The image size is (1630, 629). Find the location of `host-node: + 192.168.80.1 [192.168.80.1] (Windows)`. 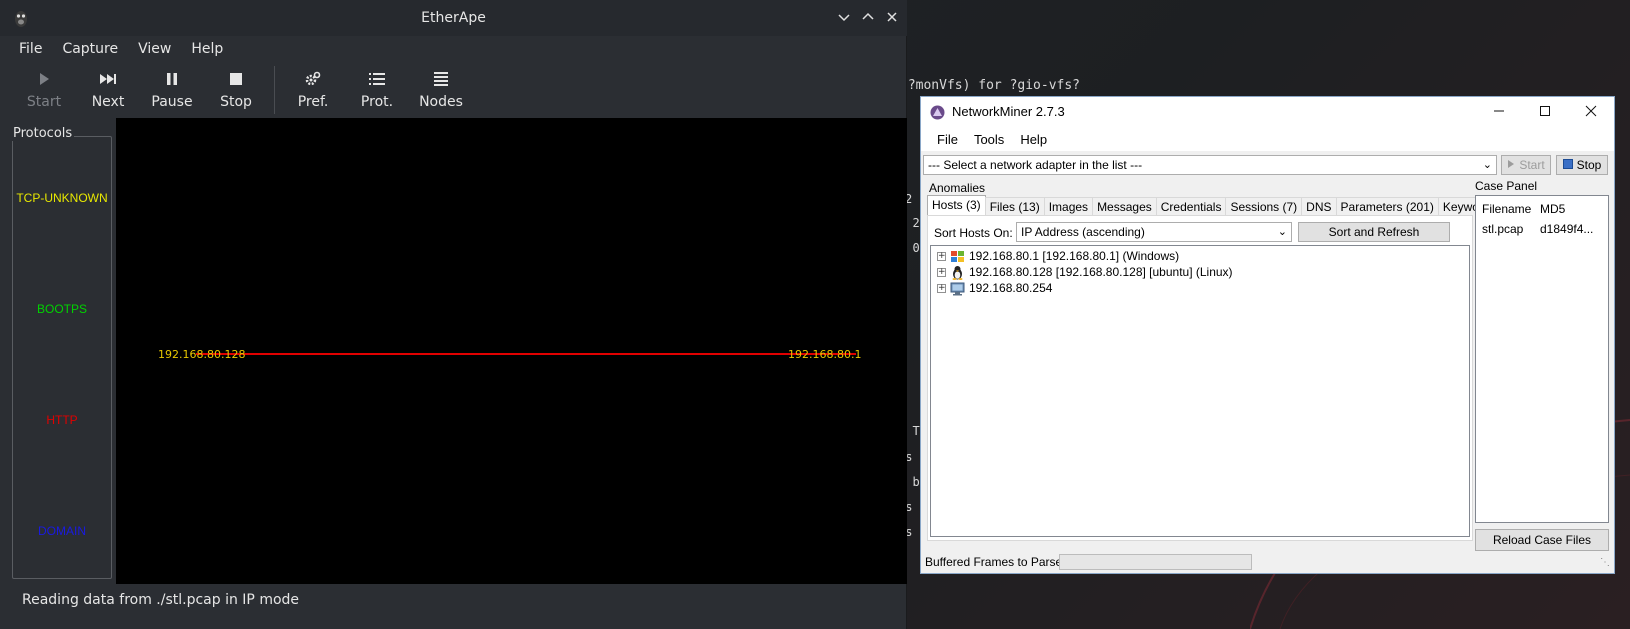

host-node: + 192.168.80.1 [192.168.80.1] (Windows) is located at coordinates (1058, 256).